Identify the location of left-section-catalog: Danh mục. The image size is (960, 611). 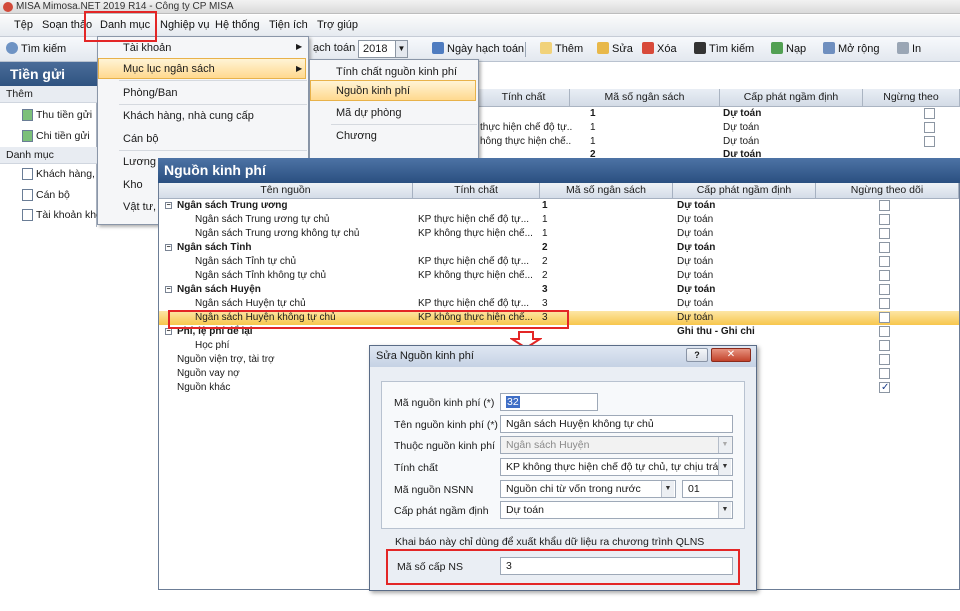
(48, 155).